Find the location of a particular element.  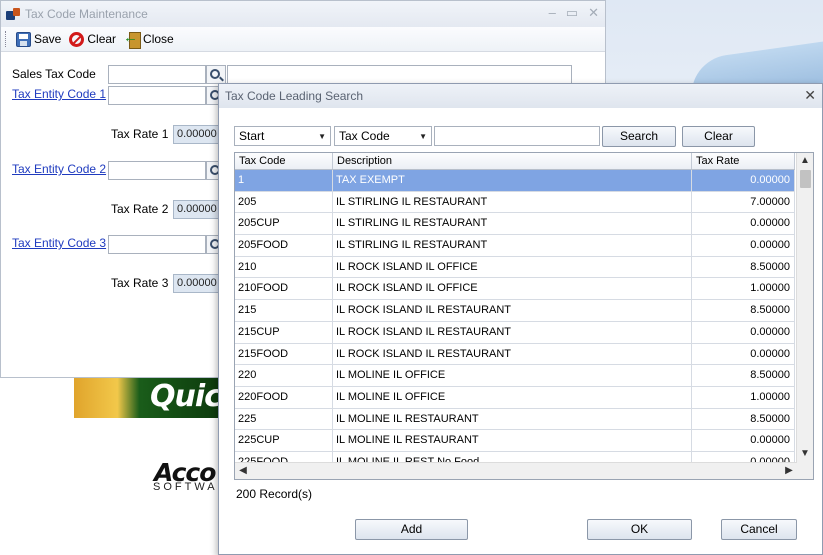

table-row: 225CUP IL MOLINE IL RESTAURANT 0.00000 is located at coordinates (515, 441).